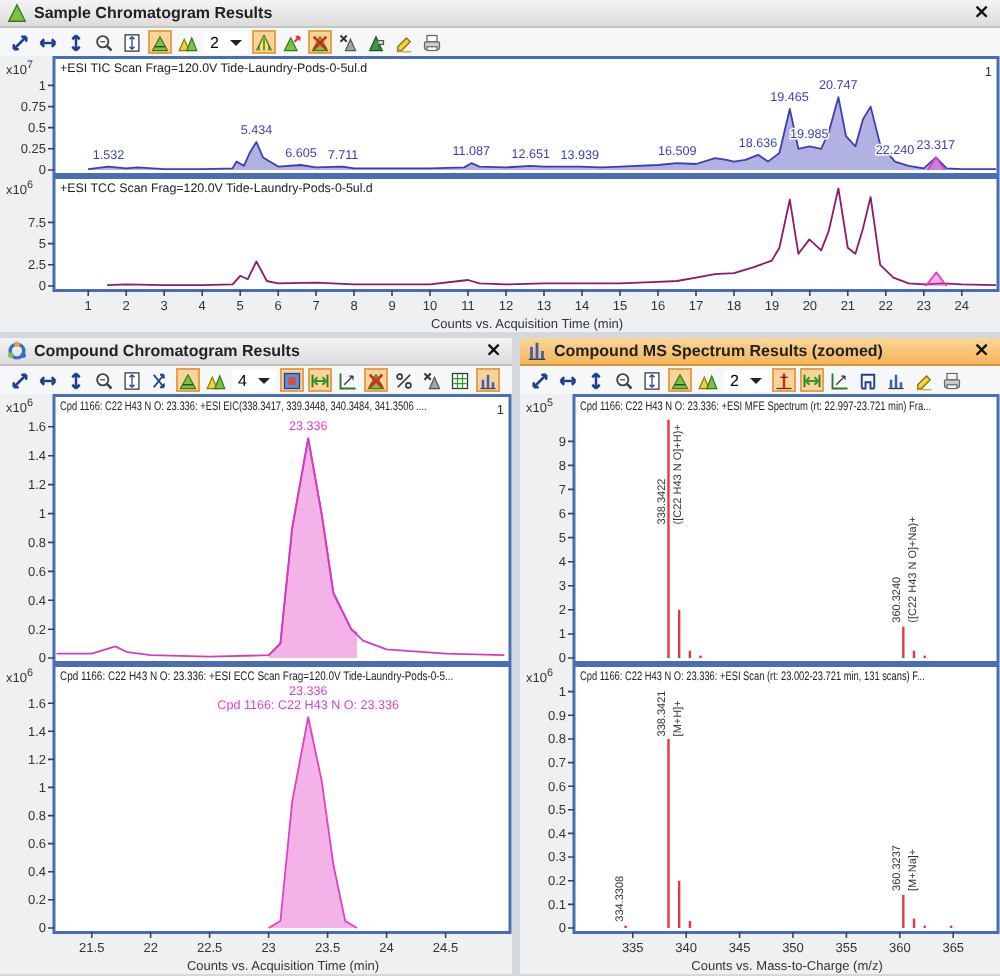 Image resolution: width=1000 pixels, height=976 pixels. What do you see at coordinates (254, 380) in the screenshot?
I see `count-dropdown: 4` at bounding box center [254, 380].